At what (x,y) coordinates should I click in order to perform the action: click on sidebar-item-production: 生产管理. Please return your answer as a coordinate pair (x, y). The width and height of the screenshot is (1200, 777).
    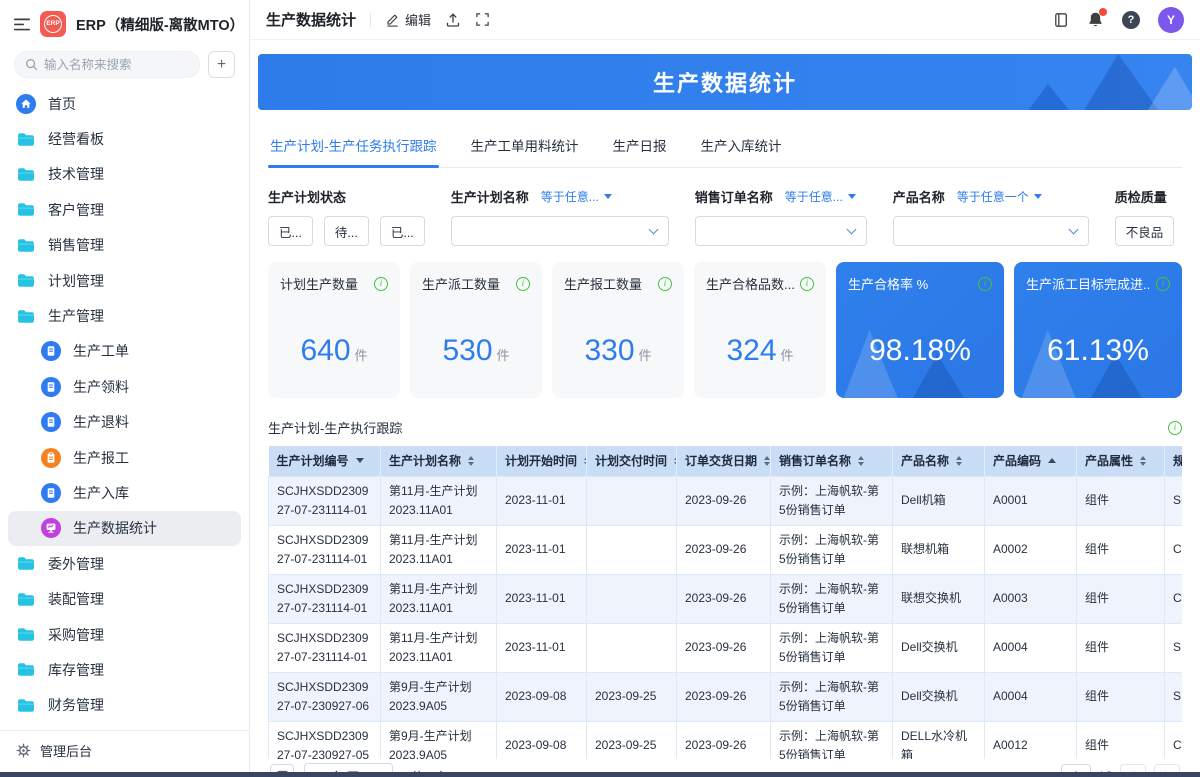
    Looking at the image, I should click on (124, 315).